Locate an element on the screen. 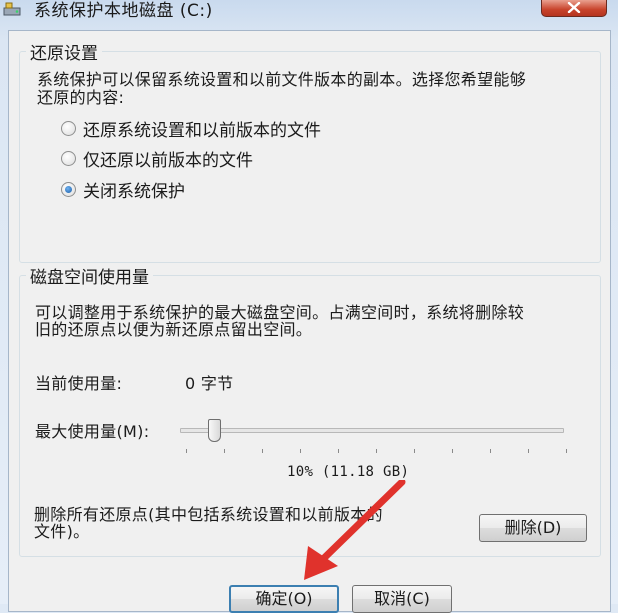  drive-icon is located at coordinates (12, 9).